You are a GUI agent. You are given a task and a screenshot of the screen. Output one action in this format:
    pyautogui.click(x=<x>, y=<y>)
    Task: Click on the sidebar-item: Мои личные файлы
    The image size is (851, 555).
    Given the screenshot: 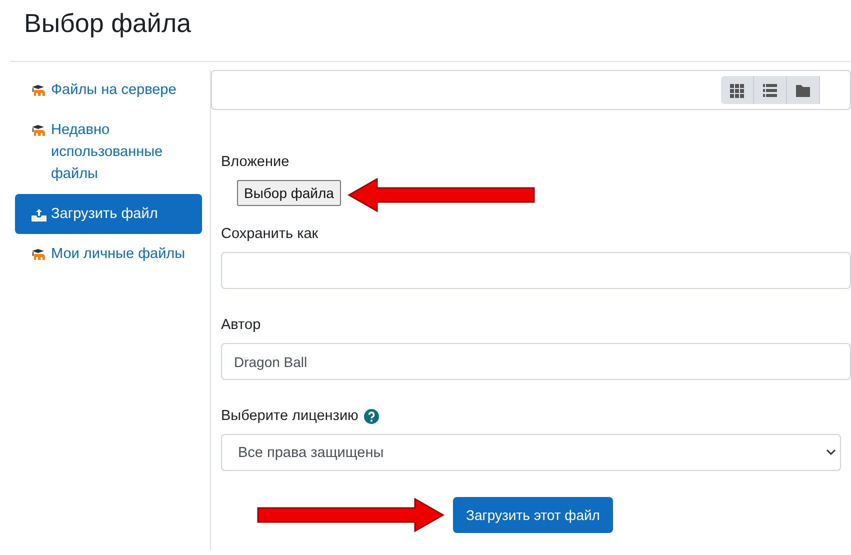 What is the action you would take?
    pyautogui.click(x=108, y=254)
    